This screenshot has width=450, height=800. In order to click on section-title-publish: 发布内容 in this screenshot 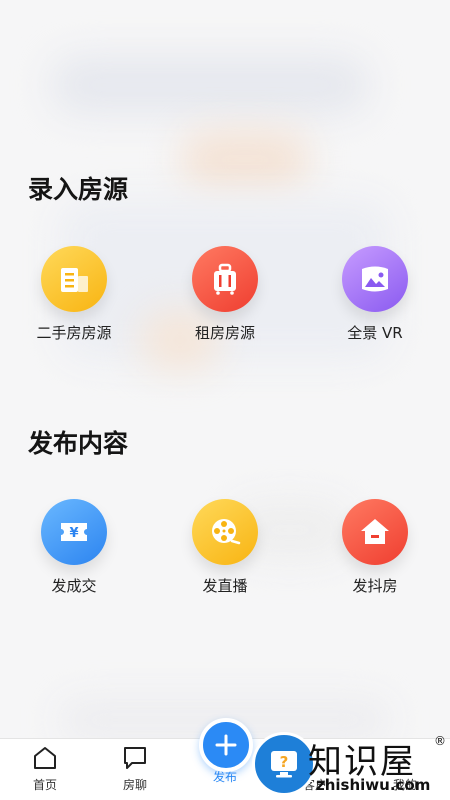, I will do `click(78, 443)`.